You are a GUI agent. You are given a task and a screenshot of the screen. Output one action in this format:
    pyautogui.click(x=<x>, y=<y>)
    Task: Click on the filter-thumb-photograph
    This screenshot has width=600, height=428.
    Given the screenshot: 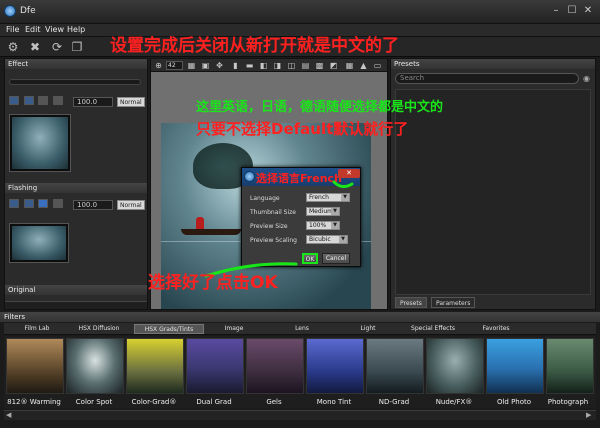 What is the action you would take?
    pyautogui.click(x=570, y=366)
    